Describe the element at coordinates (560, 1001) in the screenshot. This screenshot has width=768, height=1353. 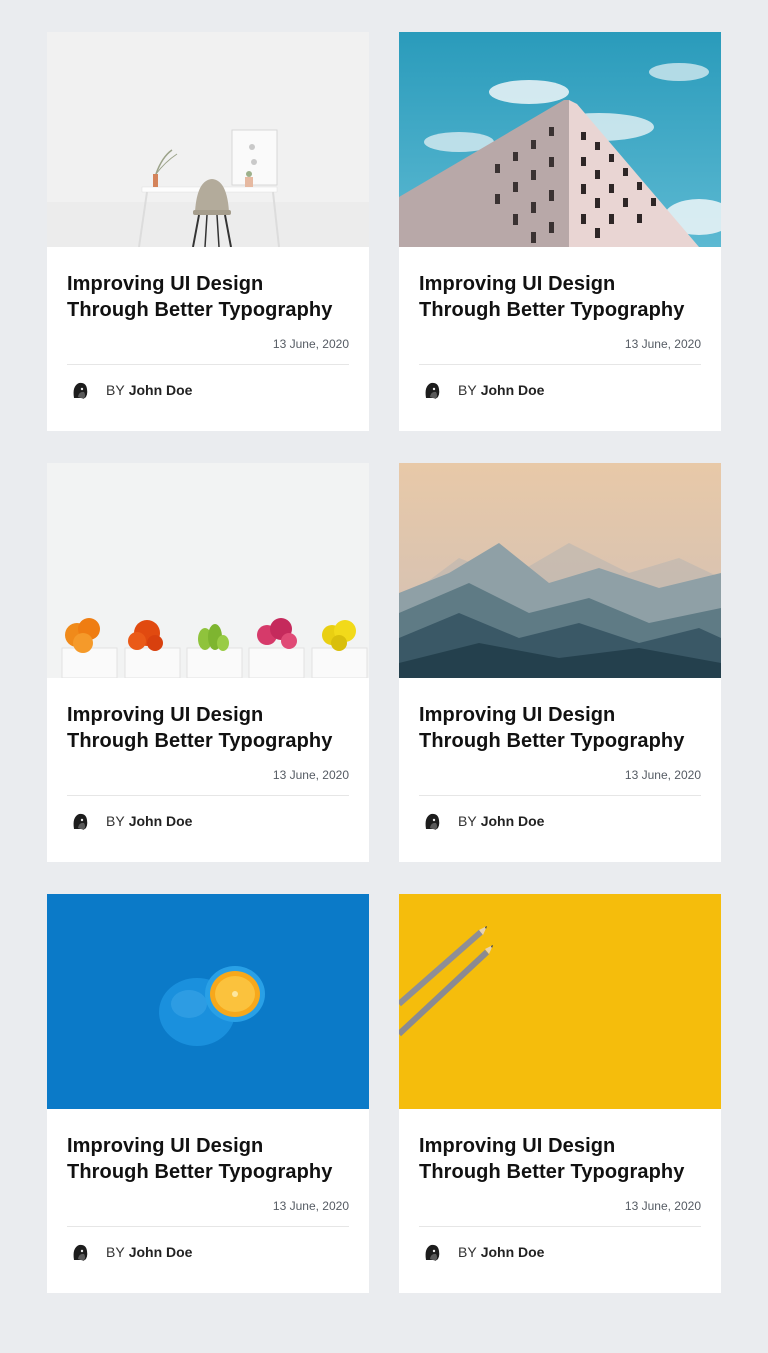
I see `pencils-yellow-image` at that location.